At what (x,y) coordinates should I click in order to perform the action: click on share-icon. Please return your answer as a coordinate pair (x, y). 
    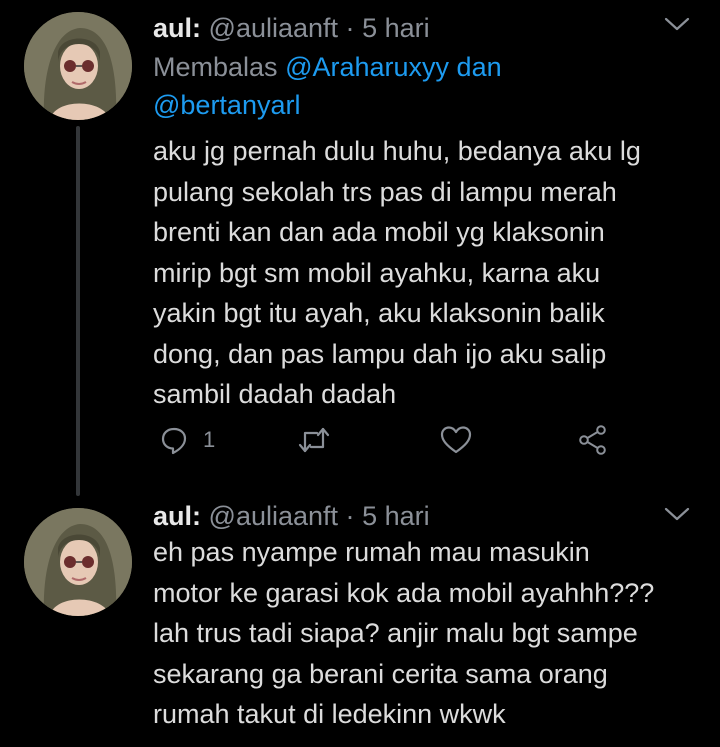
    Looking at the image, I should click on (593, 440).